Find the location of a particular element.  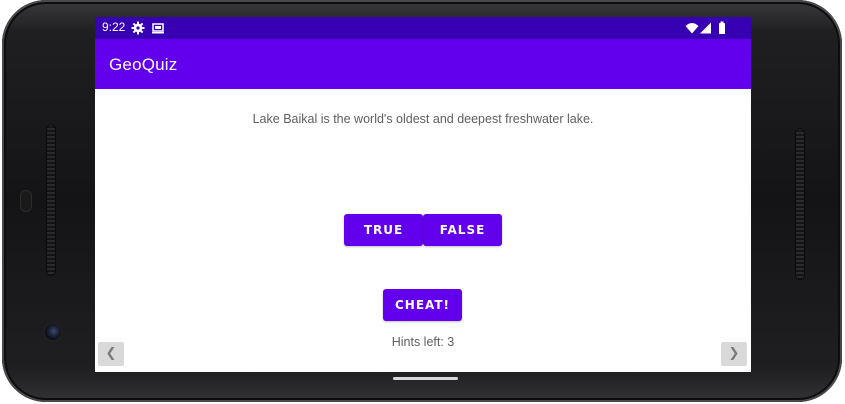

previous-question-button: ❮ is located at coordinates (111, 354).